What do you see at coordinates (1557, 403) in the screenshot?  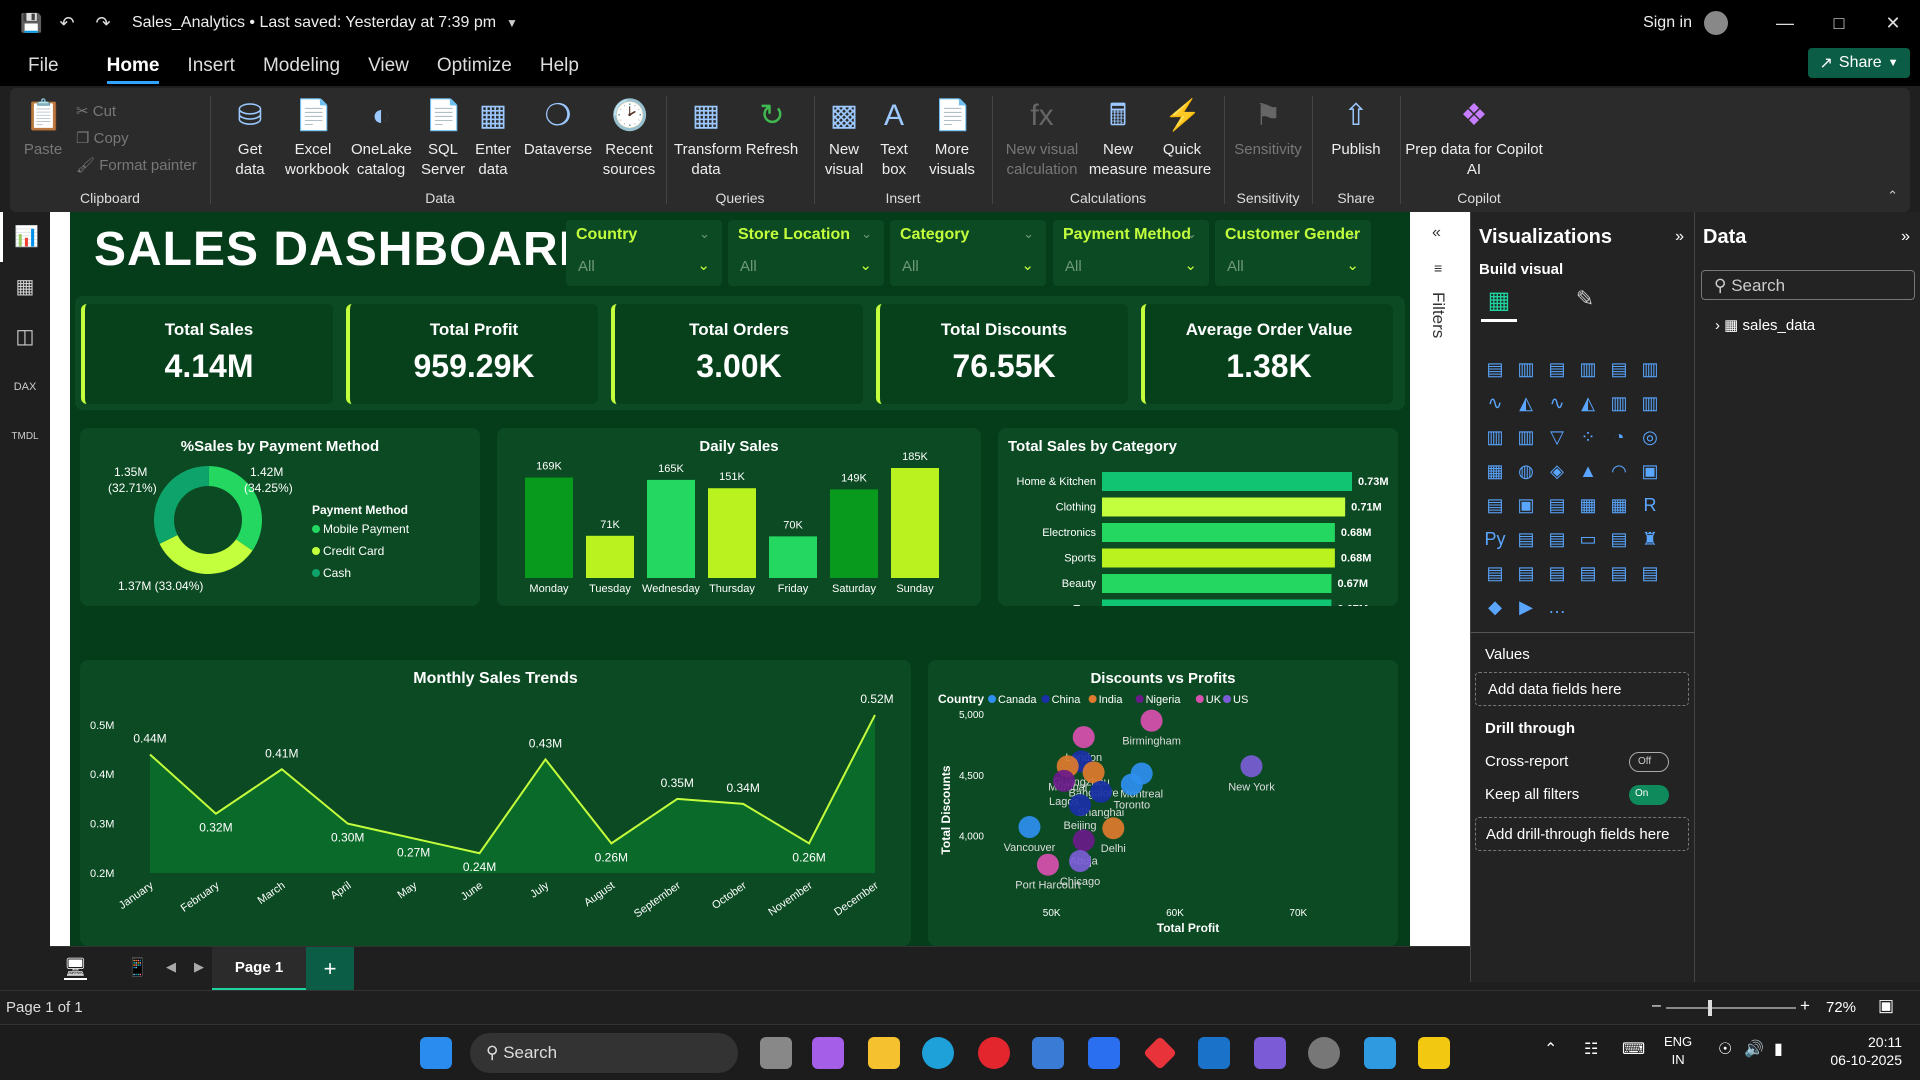 I see `line-column-icon: ∿` at bounding box center [1557, 403].